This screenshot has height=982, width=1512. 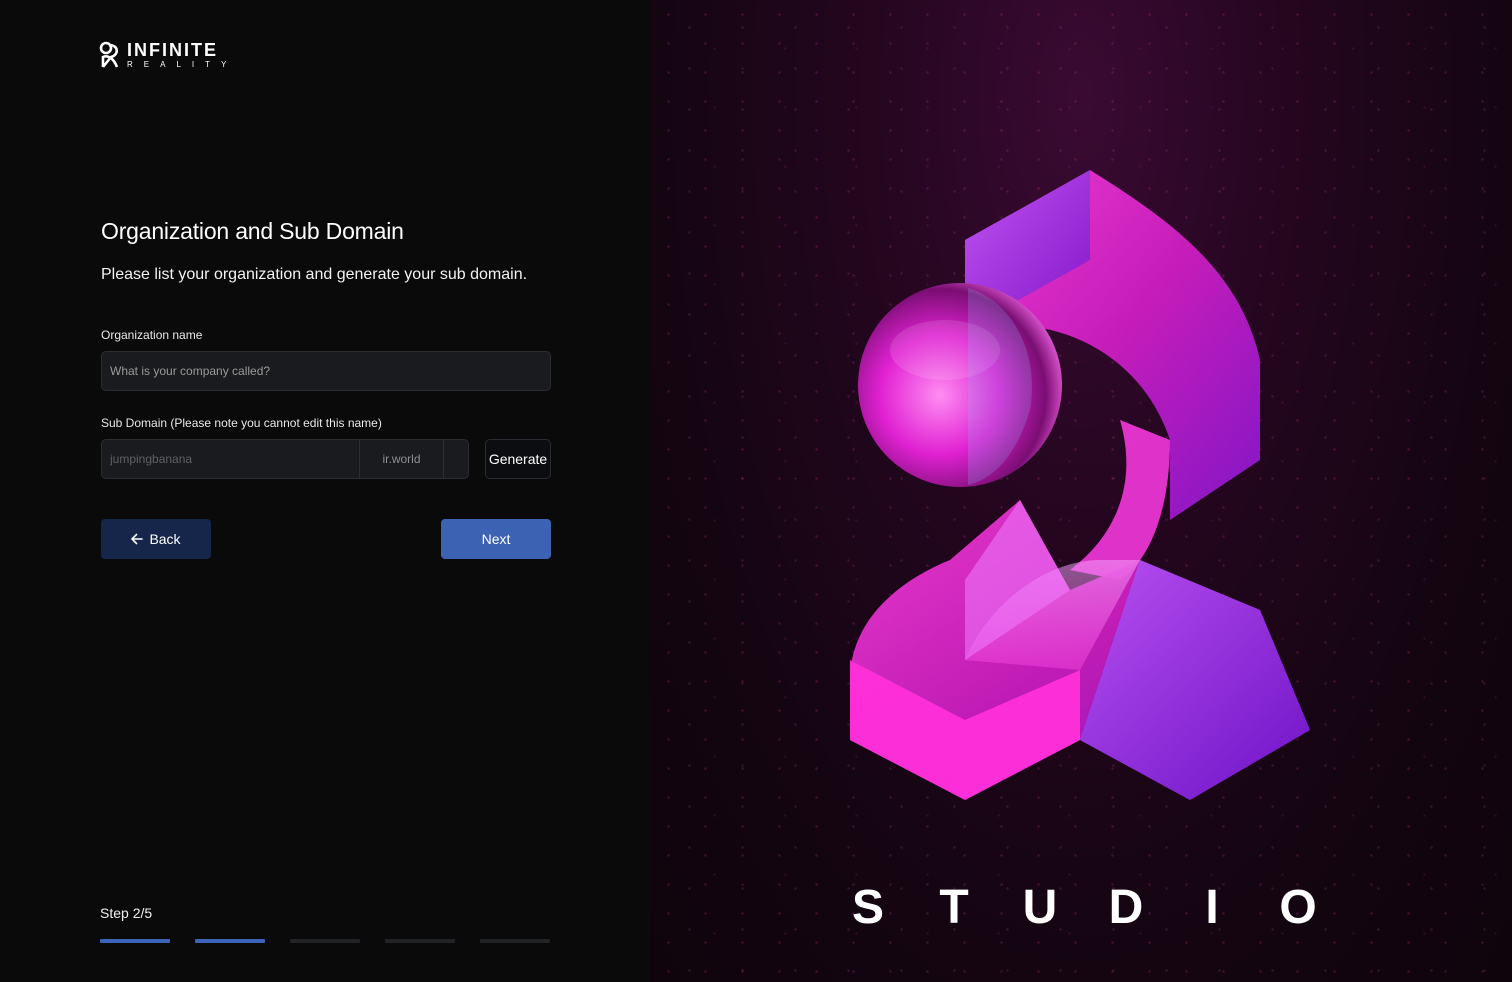 What do you see at coordinates (252, 231) in the screenshot?
I see `page-title: Organization and Sub Domain` at bounding box center [252, 231].